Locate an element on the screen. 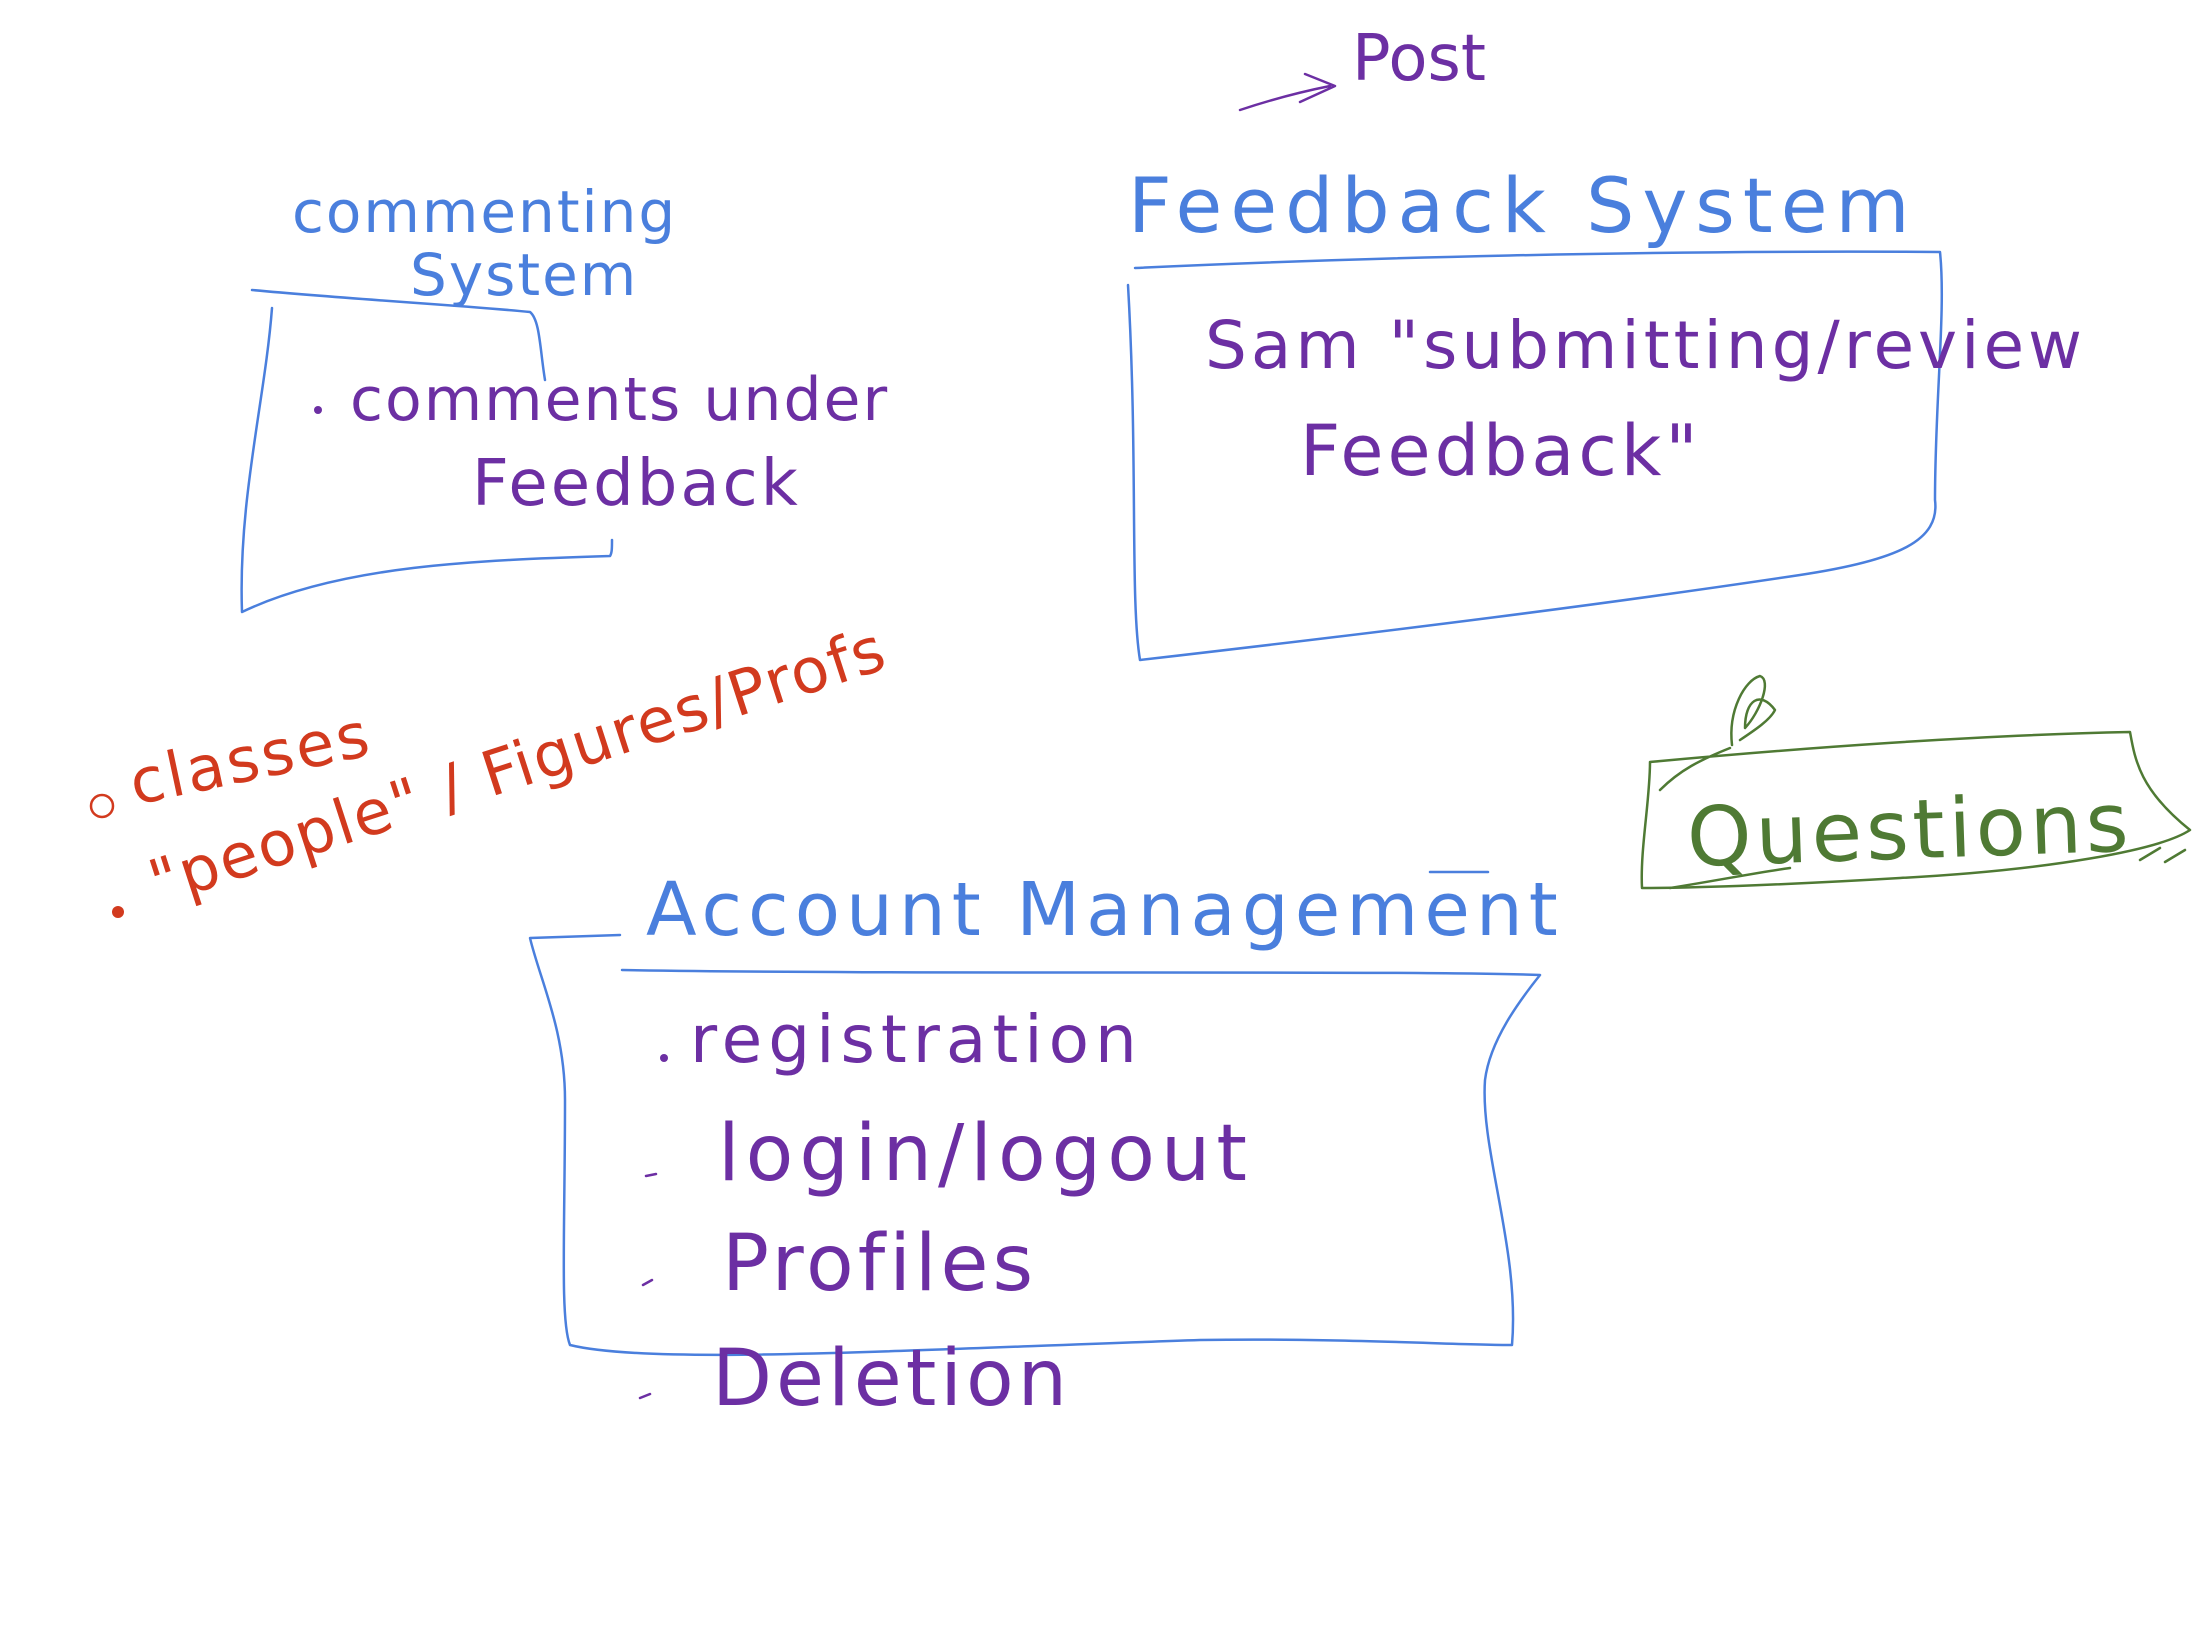 The width and height of the screenshot is (2196, 1628). feedback-system-line1: Sam "submitting/review is located at coordinates (1645, 345).